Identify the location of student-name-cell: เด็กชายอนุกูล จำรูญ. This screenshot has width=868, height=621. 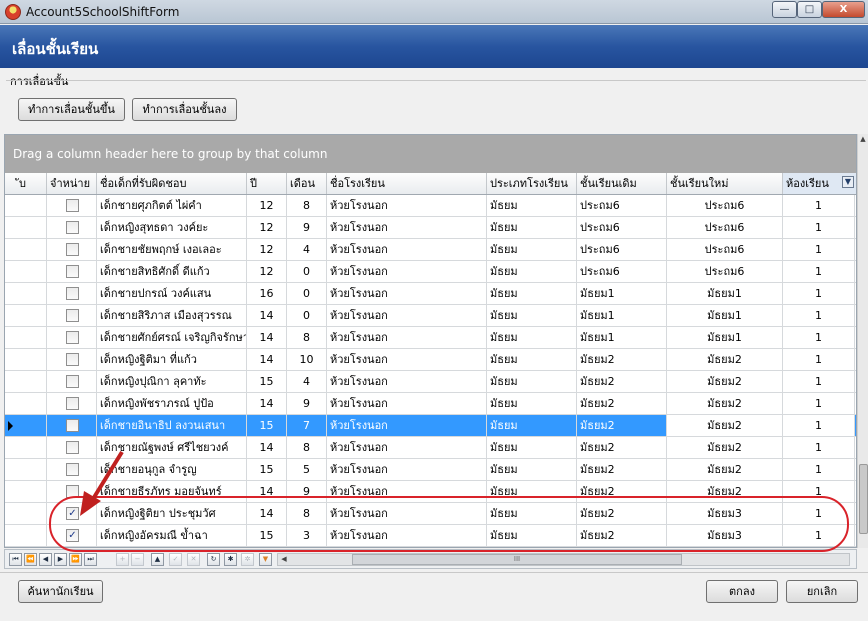
(172, 469).